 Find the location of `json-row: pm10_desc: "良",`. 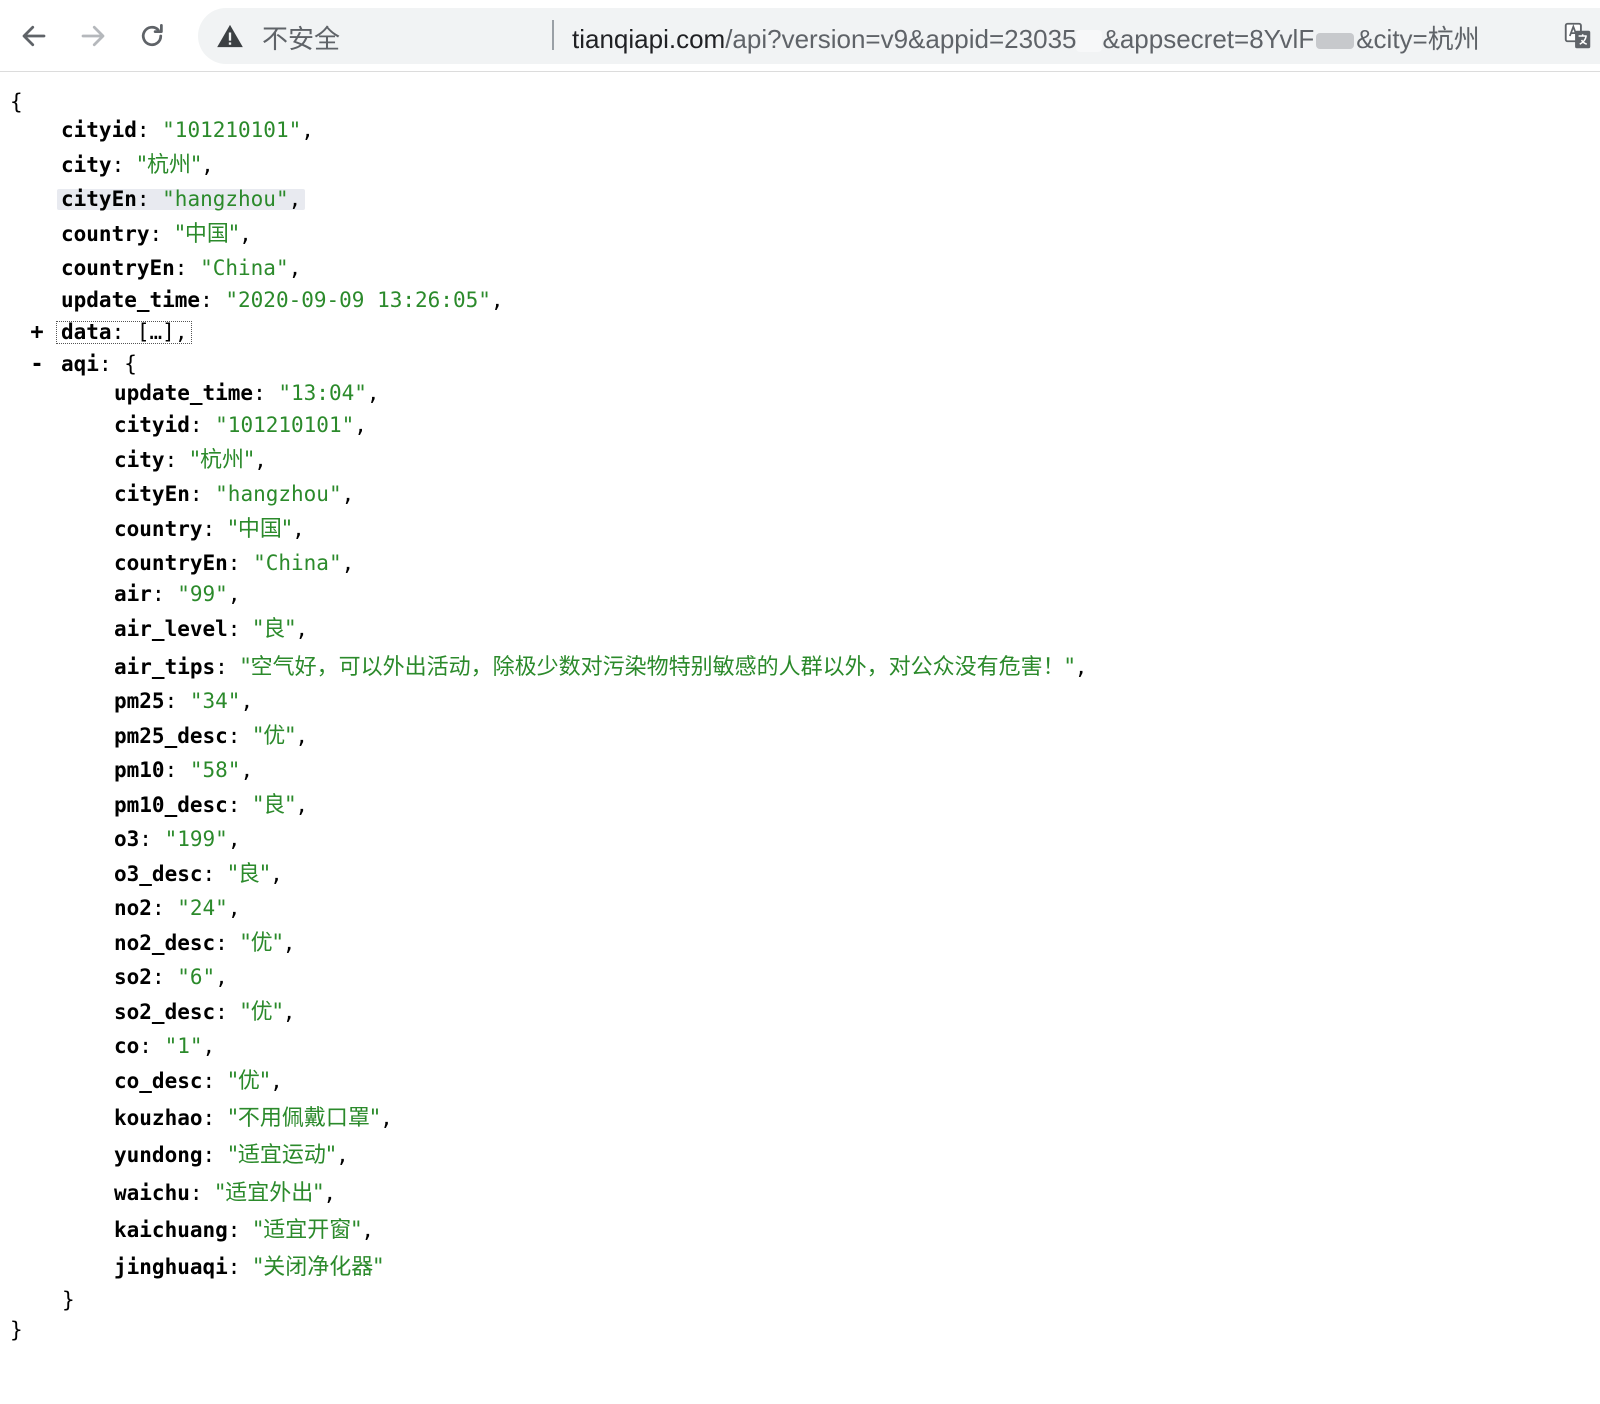

json-row: pm10_desc: "良", is located at coordinates (211, 805).